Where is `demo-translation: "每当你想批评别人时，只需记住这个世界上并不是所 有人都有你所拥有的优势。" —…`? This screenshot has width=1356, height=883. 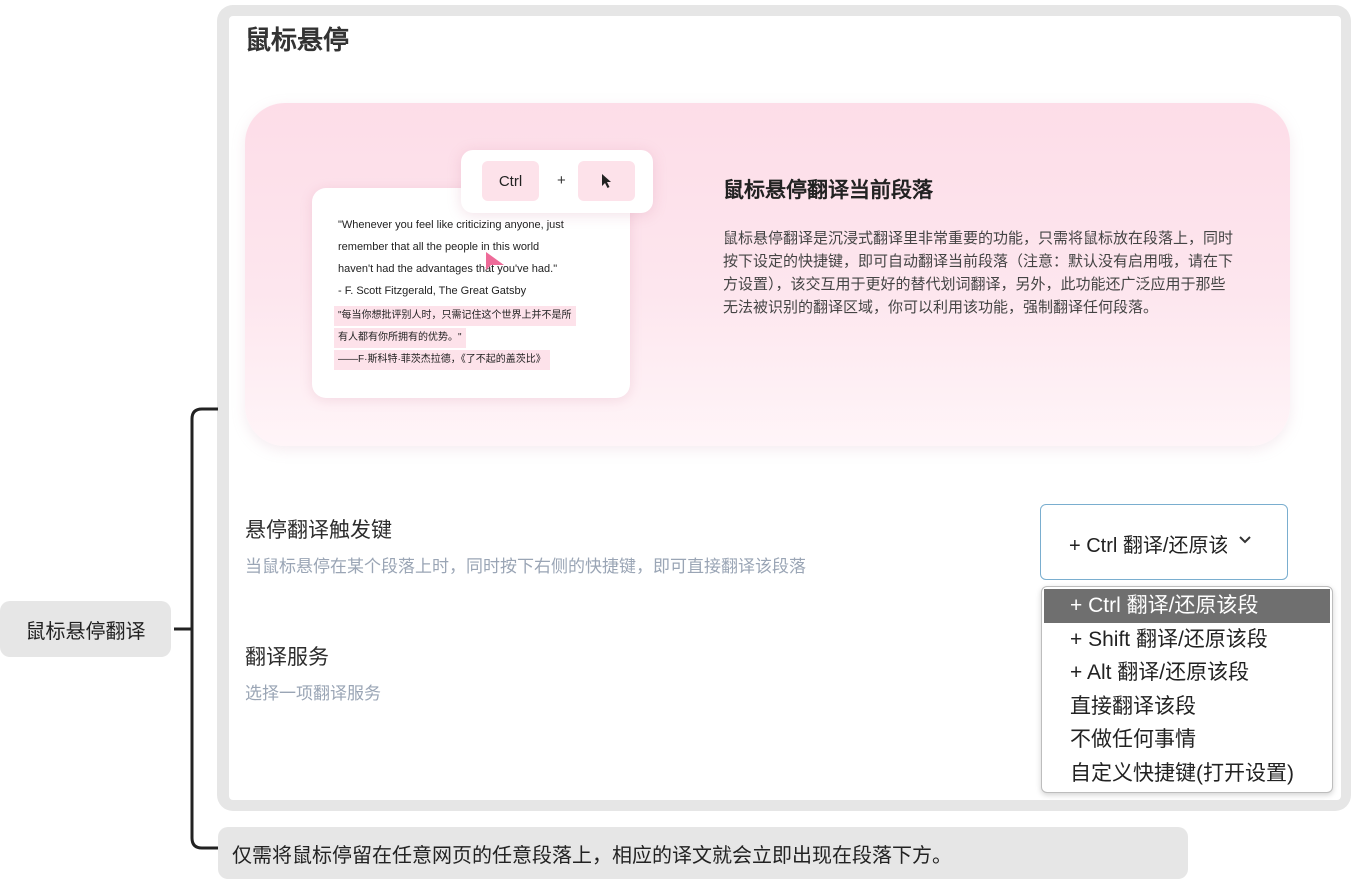 demo-translation: "每当你想批评别人时，只需记住这个世界上并不是所 有人都有你所拥有的优势。" —… is located at coordinates (479, 339).